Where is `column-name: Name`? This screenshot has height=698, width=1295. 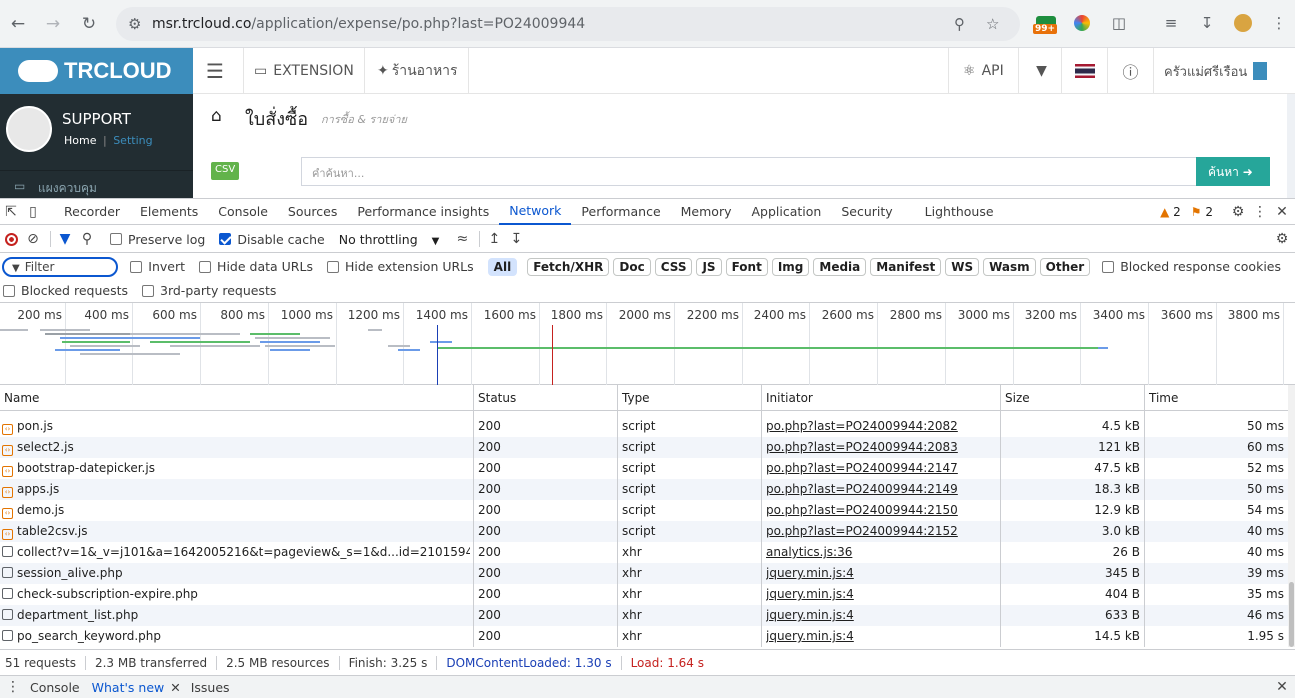 column-name: Name is located at coordinates (236, 398).